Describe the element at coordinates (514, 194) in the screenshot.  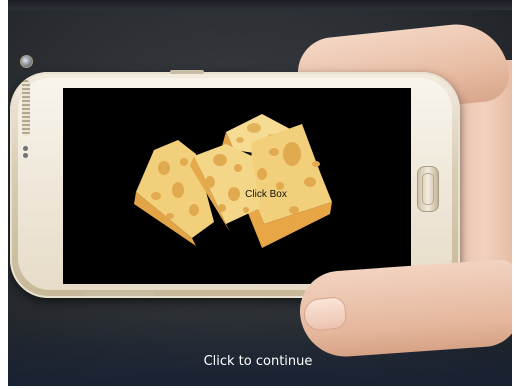
I see `right-frame-bar` at that location.